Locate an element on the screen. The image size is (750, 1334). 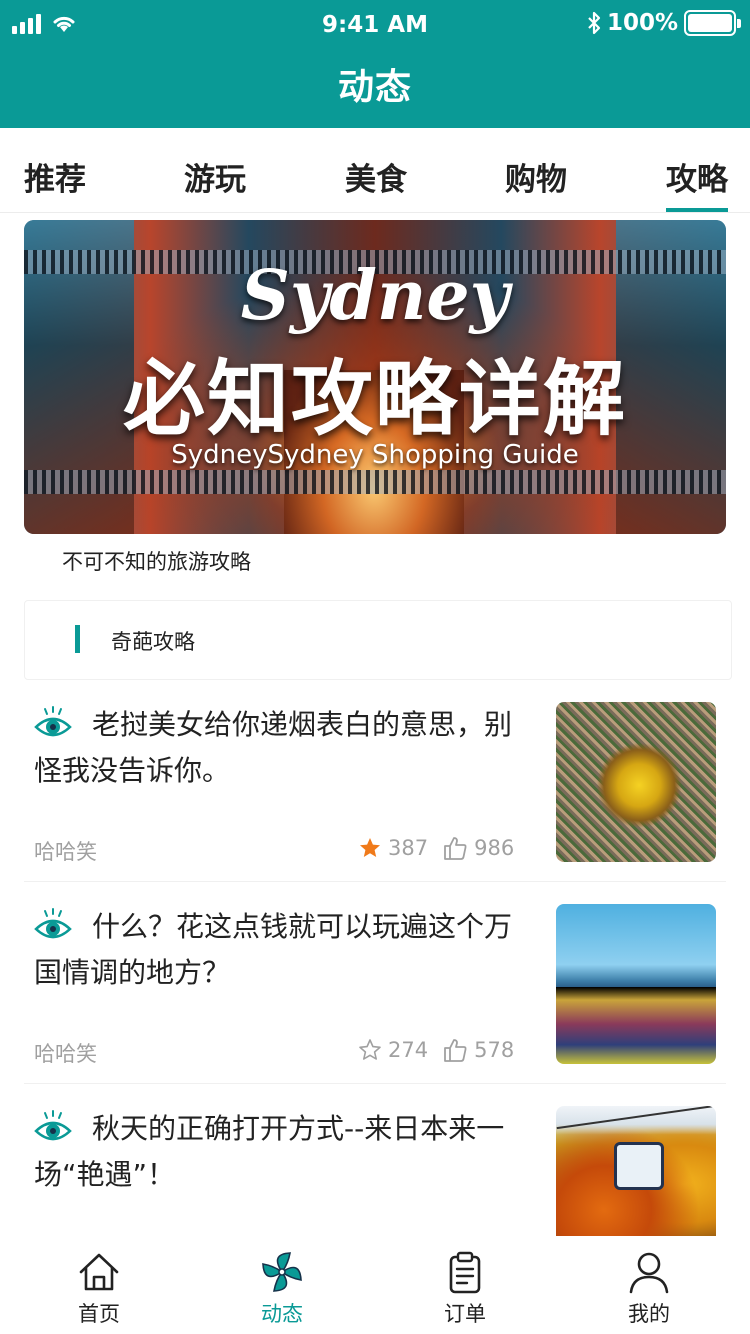
star-filled-icon is located at coordinates (370, 848).